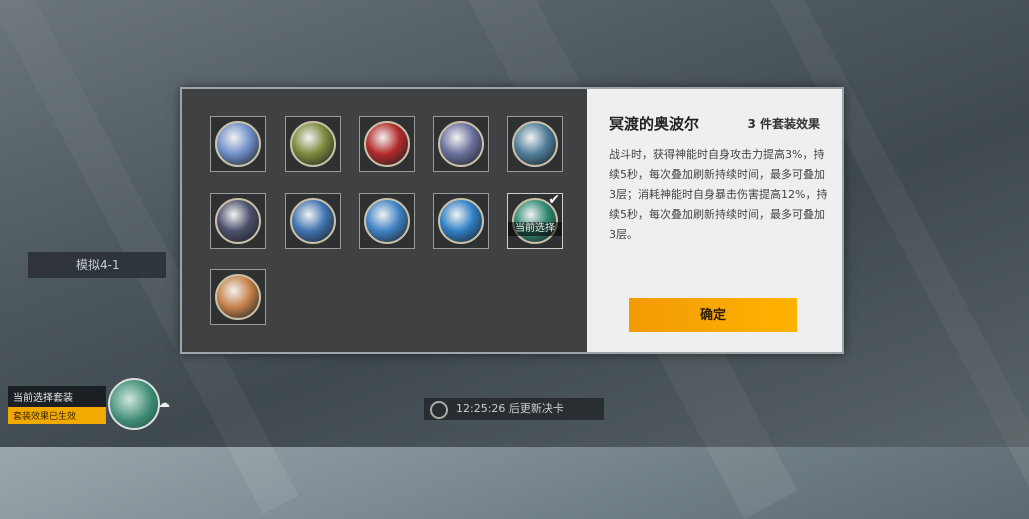  I want to click on set-title: 冥渡的奥波尔, so click(654, 124).